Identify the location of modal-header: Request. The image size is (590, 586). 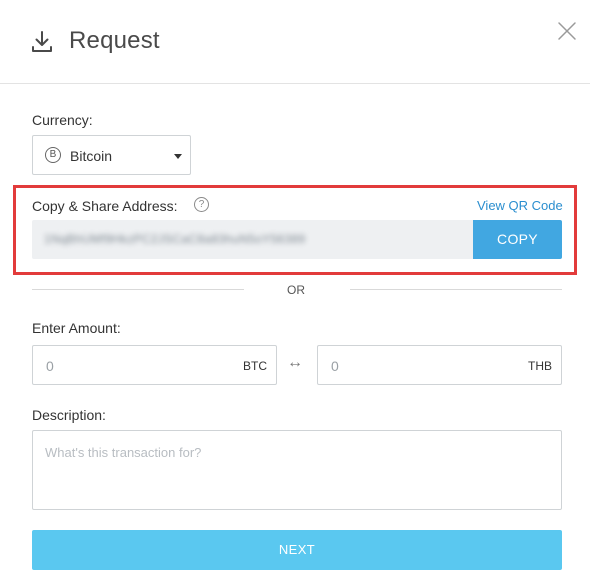
(295, 42).